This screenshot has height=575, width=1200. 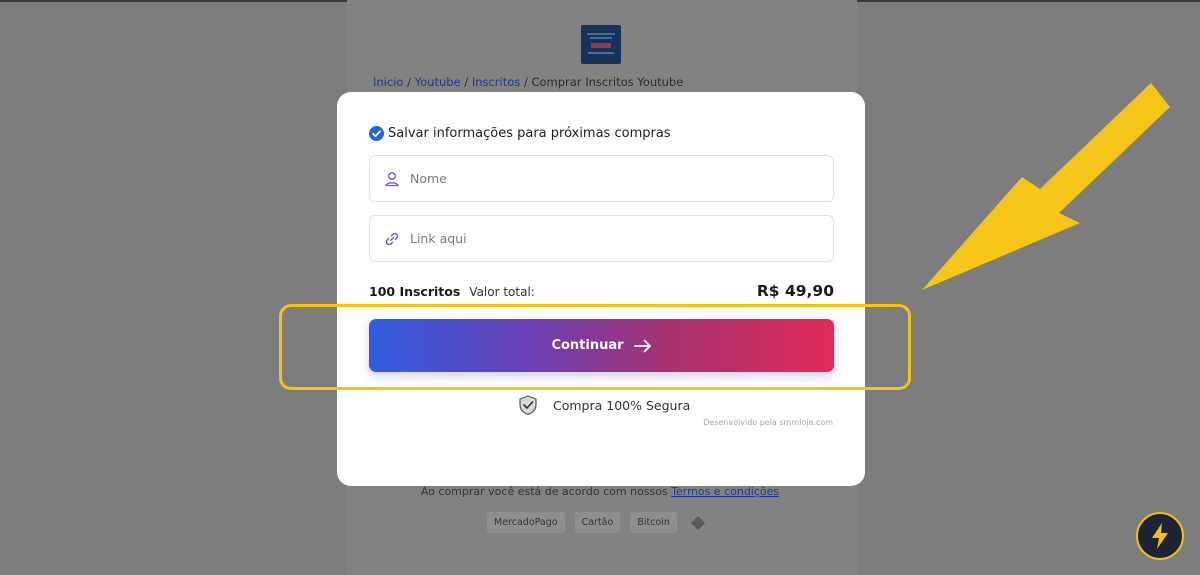 I want to click on payment-mercadopago: MercadoPago, so click(x=526, y=522).